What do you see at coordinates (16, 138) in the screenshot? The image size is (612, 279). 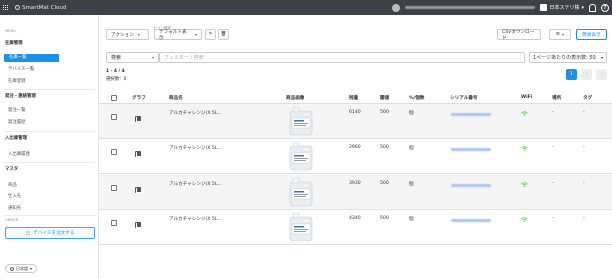 I see `group-stock-io: 入出庫管理` at bounding box center [16, 138].